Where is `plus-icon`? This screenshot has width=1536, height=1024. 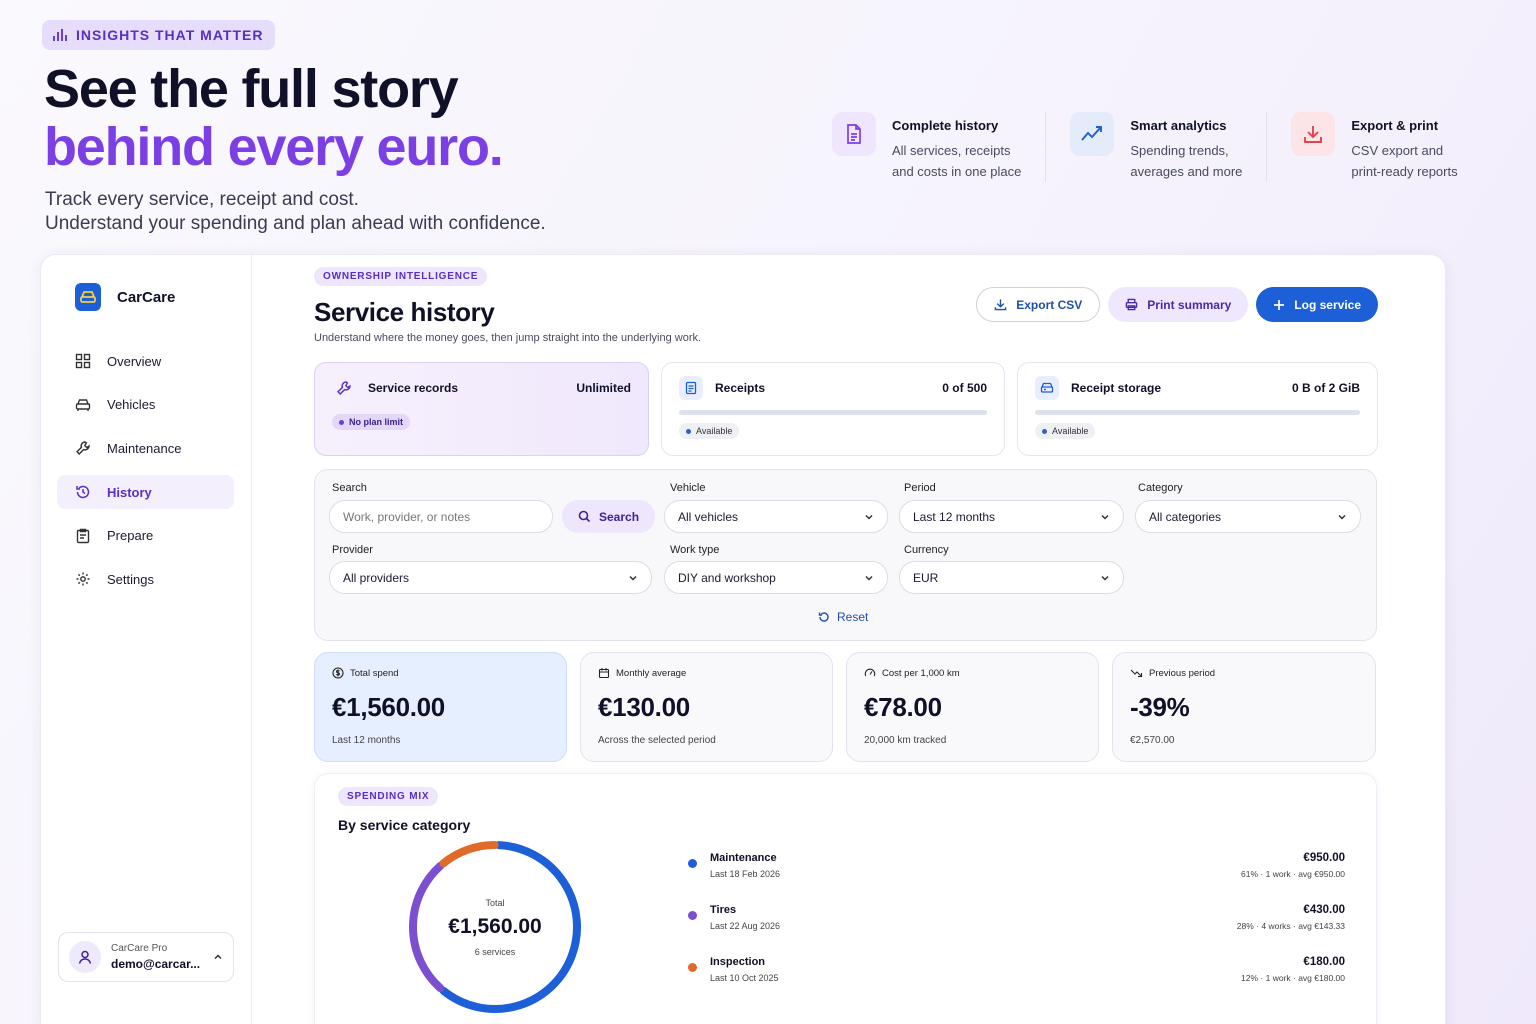
plus-icon is located at coordinates (1279, 304).